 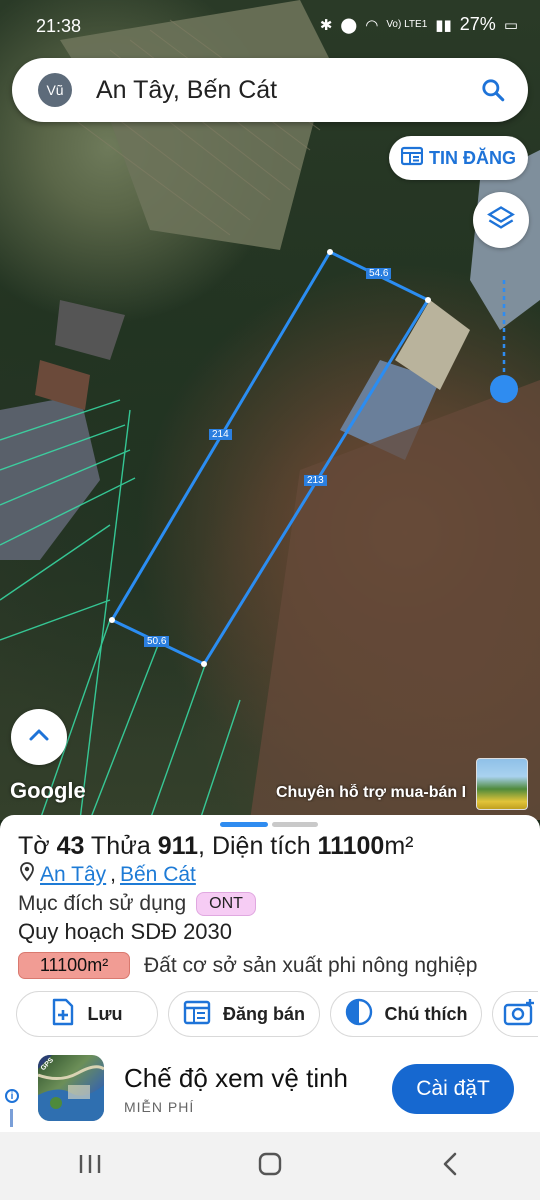 What do you see at coordinates (379, 273) in the screenshot?
I see `edge-label-top: 54.6` at bounding box center [379, 273].